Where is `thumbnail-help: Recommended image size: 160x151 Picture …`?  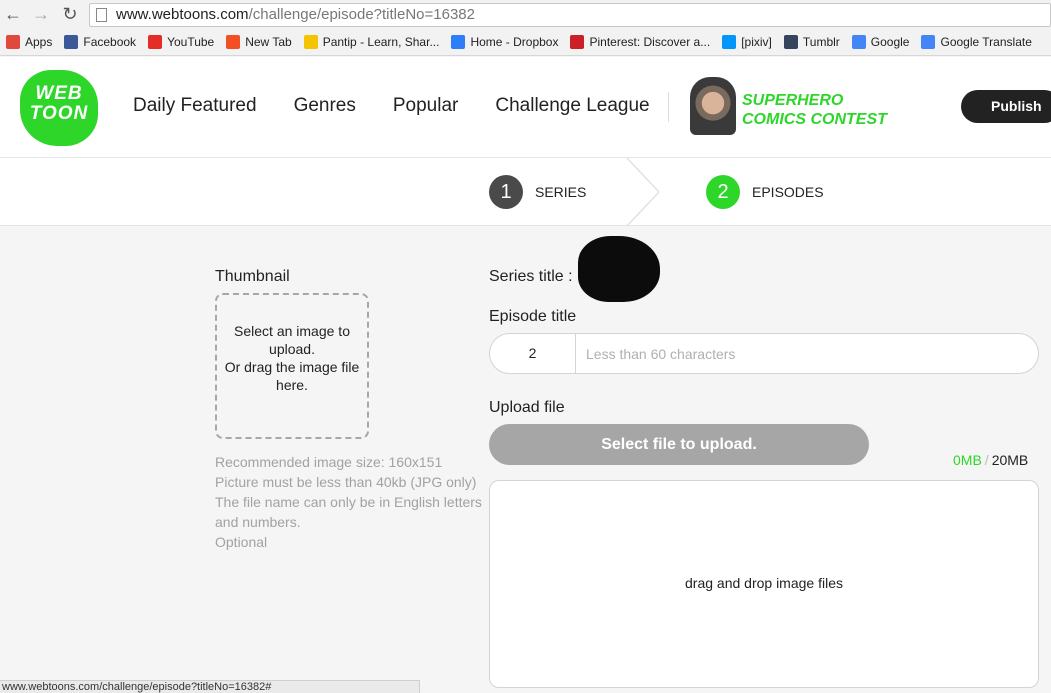
thumbnail-help: Recommended image size: 160x151 Picture … is located at coordinates (352, 502).